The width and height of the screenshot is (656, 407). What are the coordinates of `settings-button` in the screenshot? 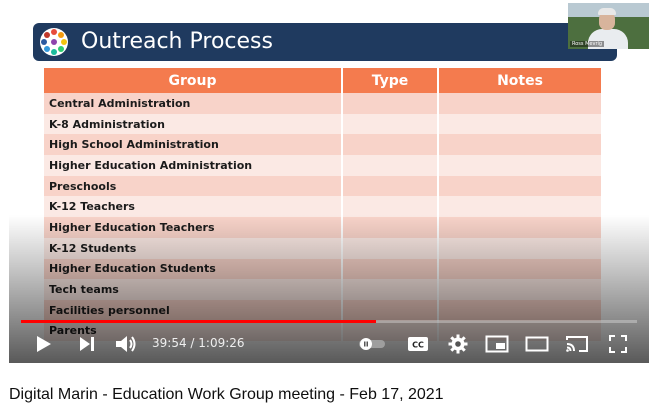 It's located at (458, 344).